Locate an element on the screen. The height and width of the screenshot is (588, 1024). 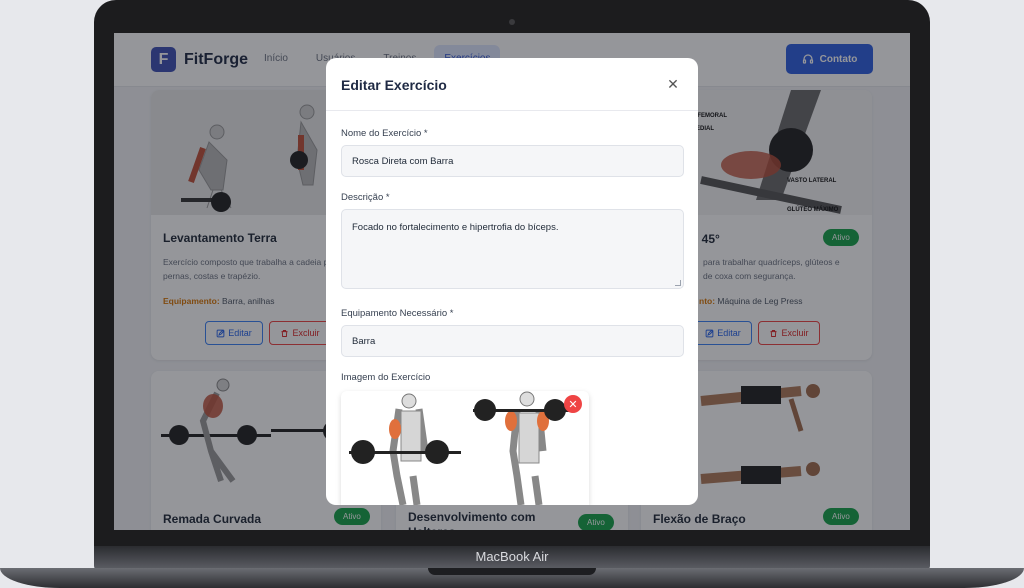
name-label: Nome do Exercício * is located at coordinates (384, 133).